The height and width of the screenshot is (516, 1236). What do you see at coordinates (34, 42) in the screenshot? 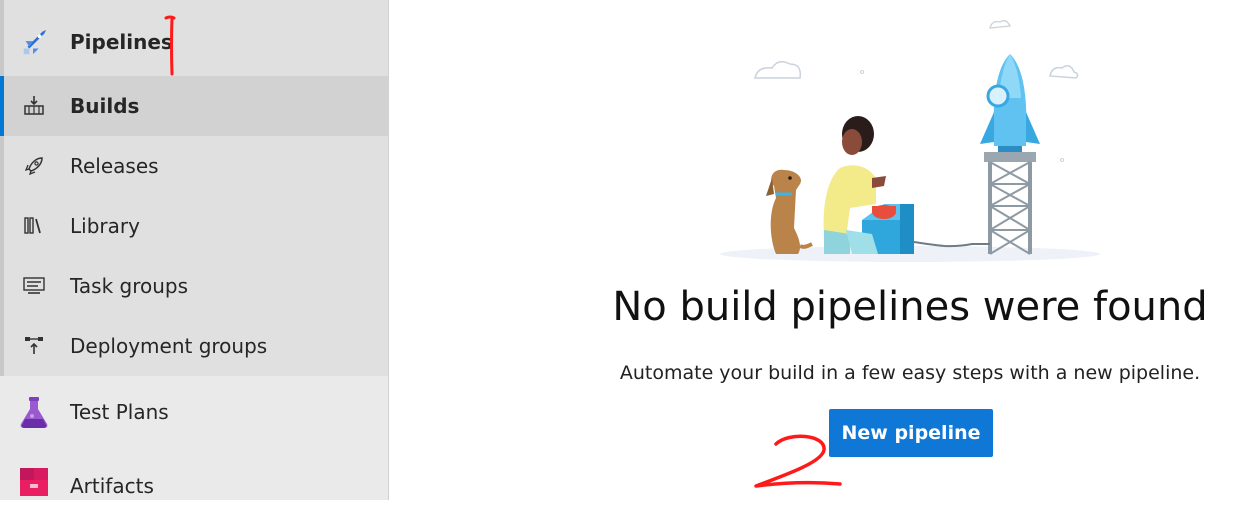
I see `pipelines-icon` at bounding box center [34, 42].